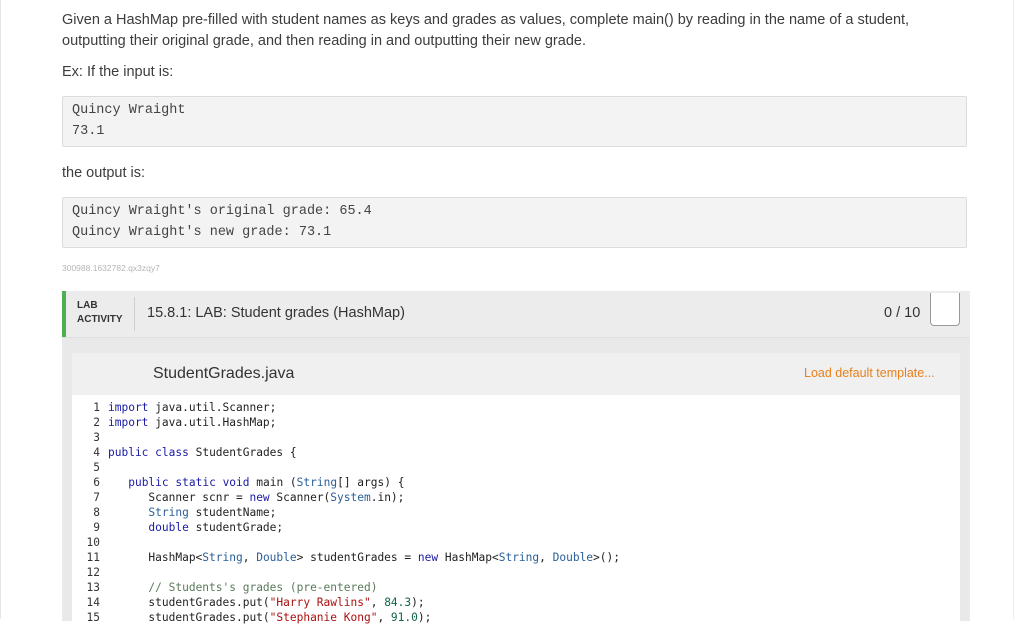 Image resolution: width=1024 pixels, height=625 pixels. I want to click on code-text: String studentName;, so click(192, 512).